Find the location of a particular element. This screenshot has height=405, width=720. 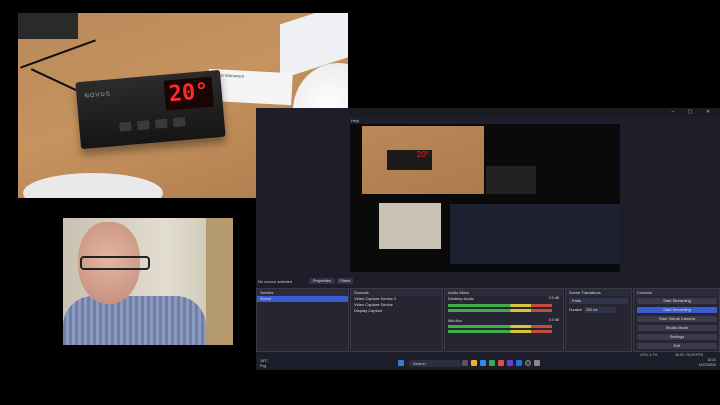

scene-transitions-dock: Scene Transitions Fade Duration 300 ms is located at coordinates (598, 320).